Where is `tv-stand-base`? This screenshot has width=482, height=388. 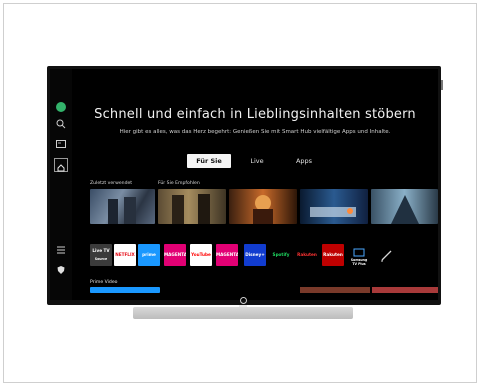
tv-stand-base is located at coordinates (243, 313).